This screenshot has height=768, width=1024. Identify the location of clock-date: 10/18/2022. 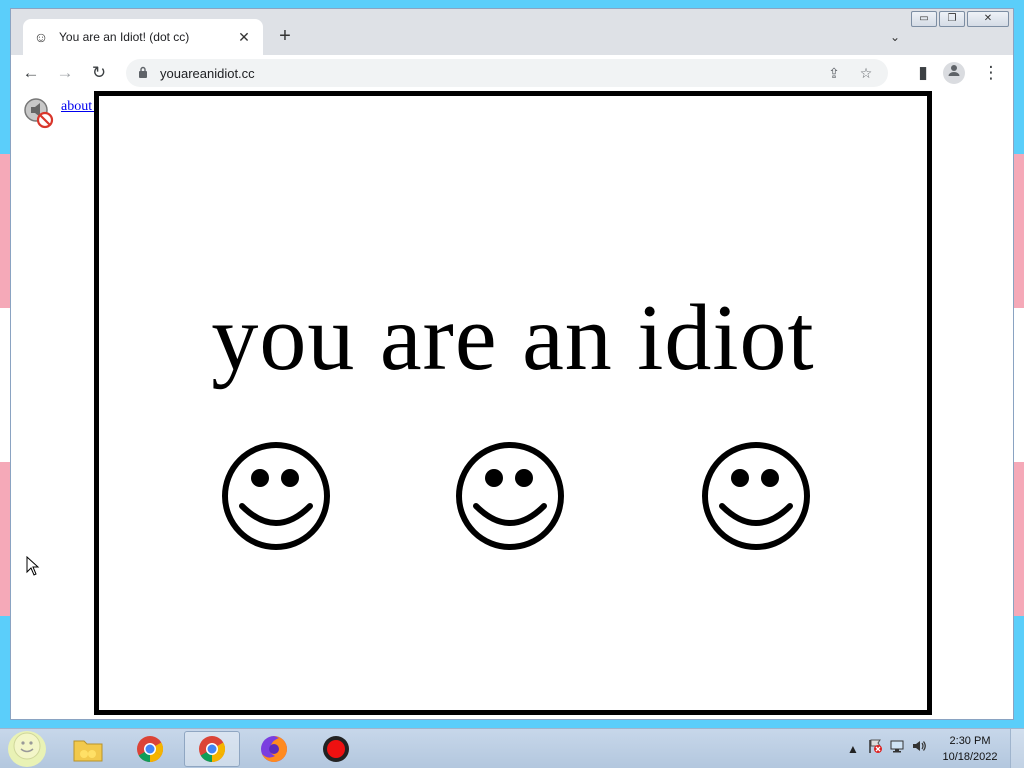
(970, 757).